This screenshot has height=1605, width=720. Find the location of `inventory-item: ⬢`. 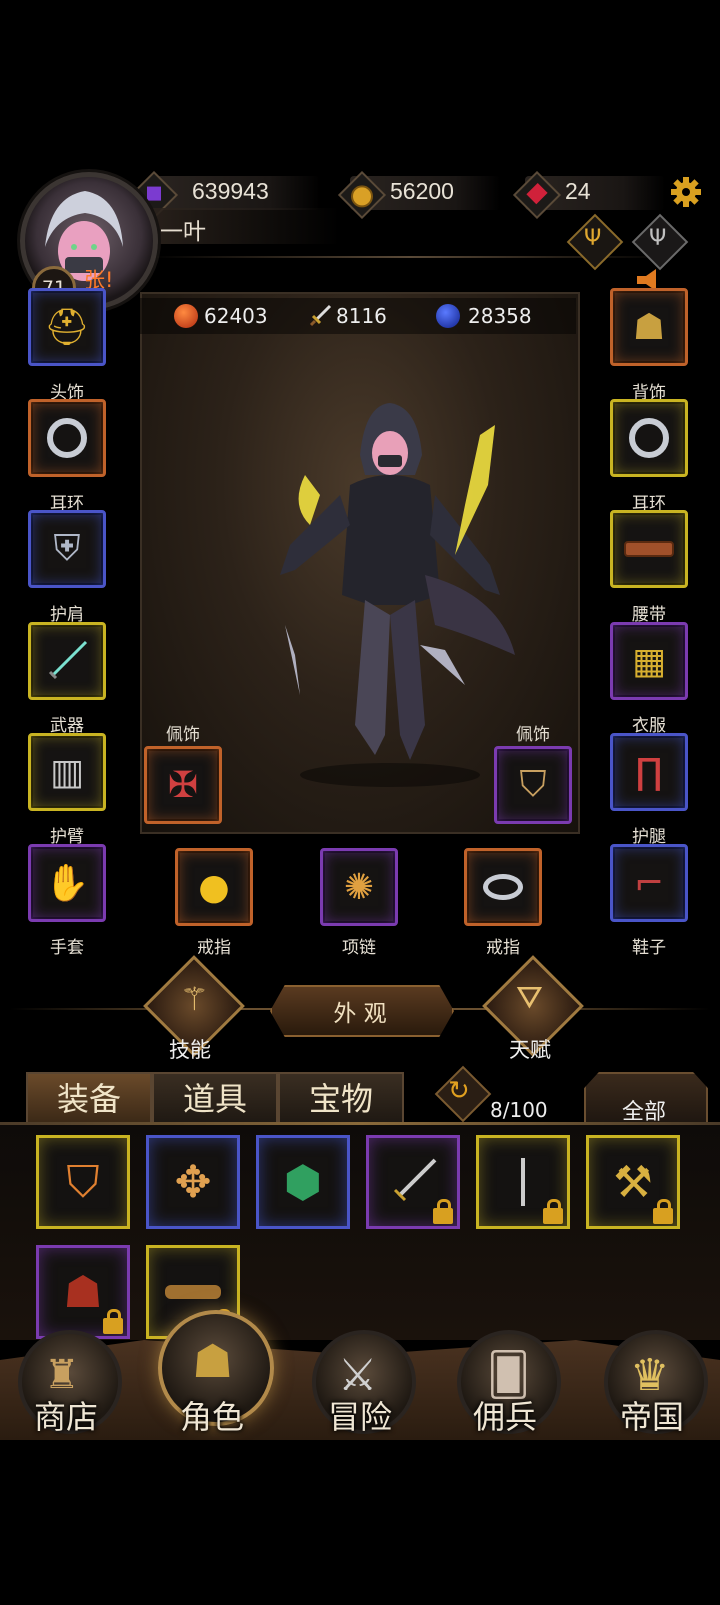

inventory-item: ⬢ is located at coordinates (303, 1182).